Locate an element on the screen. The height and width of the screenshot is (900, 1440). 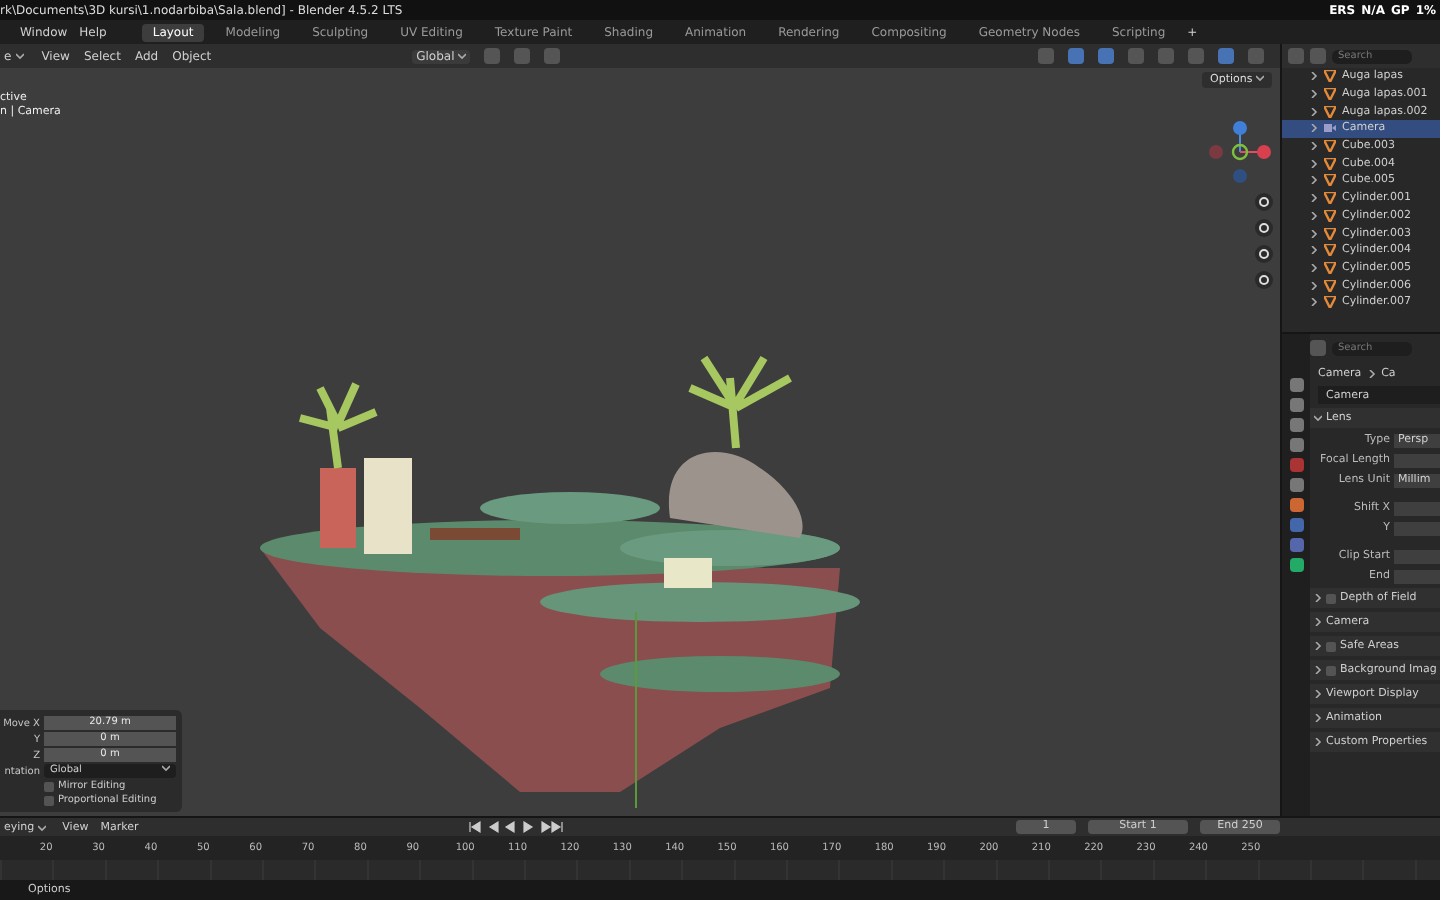
navigation-gizmo-icon is located at coordinates (1240, 152).